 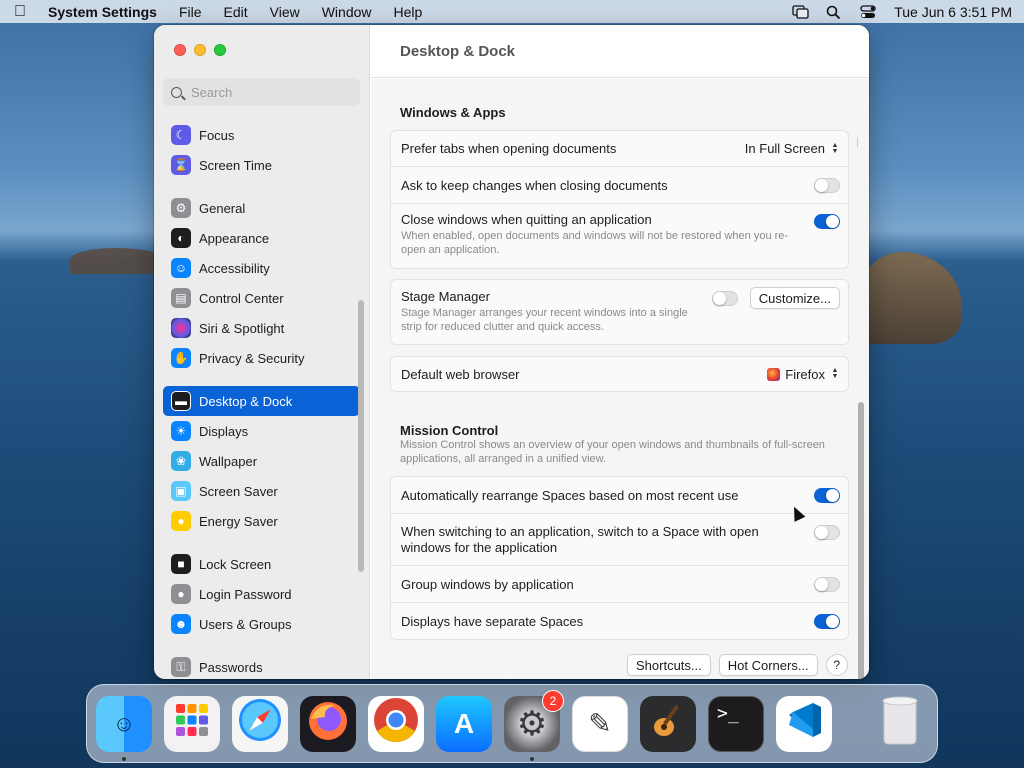 What do you see at coordinates (827, 495) in the screenshot?
I see `mc-rearrange-toggle` at bounding box center [827, 495].